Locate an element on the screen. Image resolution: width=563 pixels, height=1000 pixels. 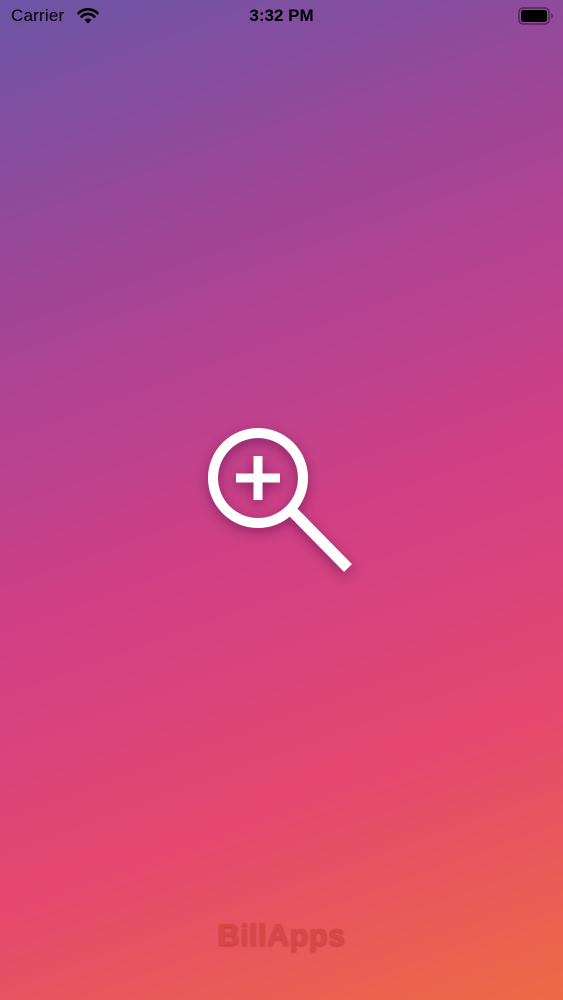
zoom-in-magnifier-icon is located at coordinates (280, 500).